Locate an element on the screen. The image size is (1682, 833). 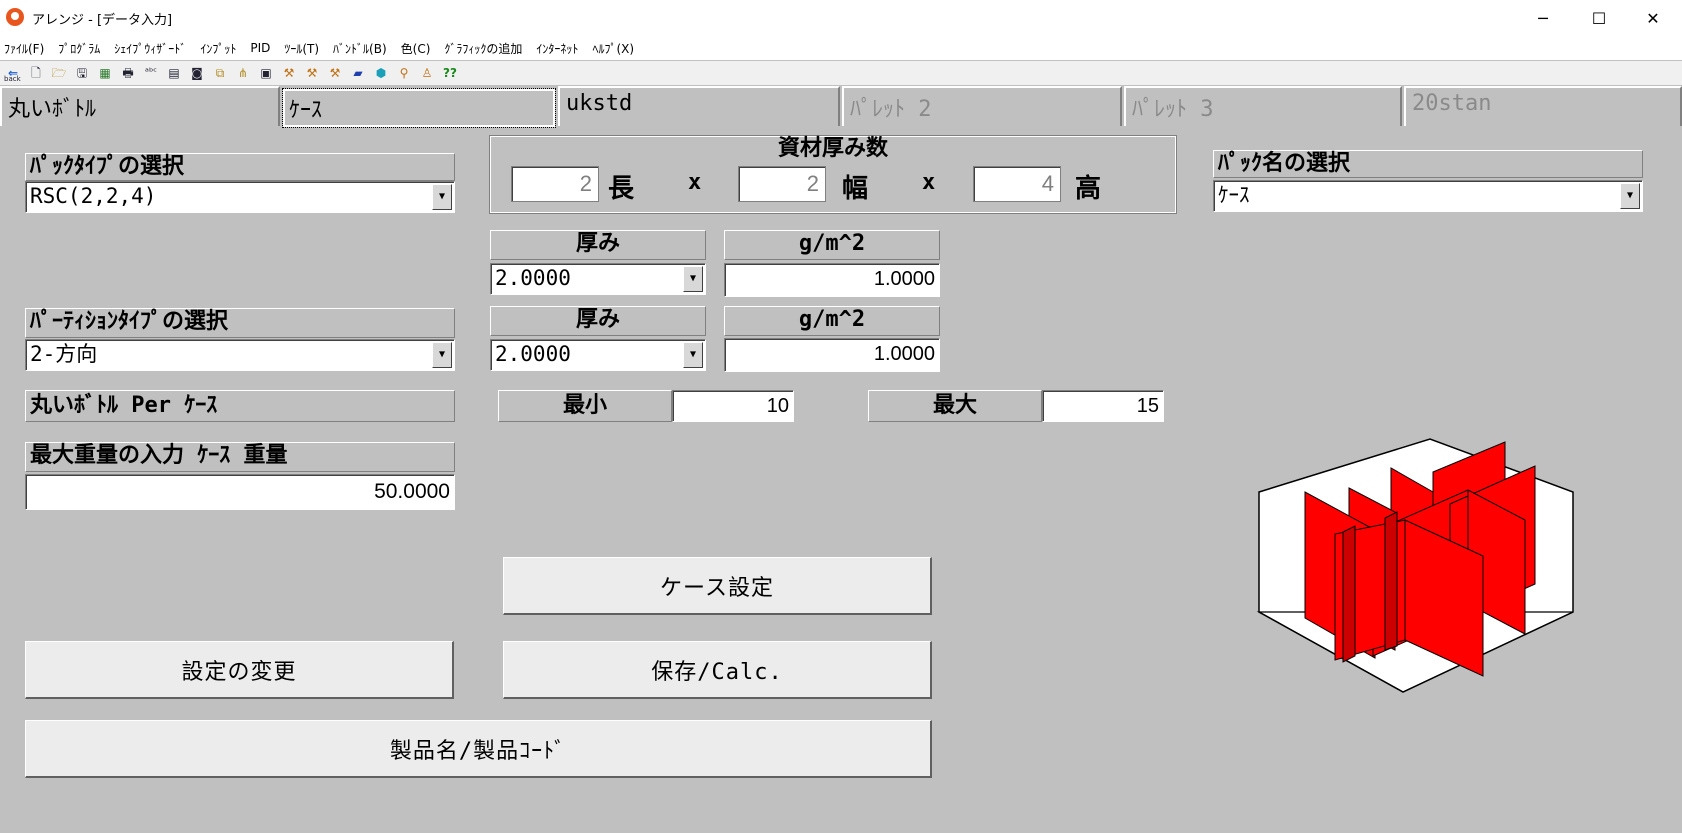
tool-b-icon: ⚒ is located at coordinates (312, 73).